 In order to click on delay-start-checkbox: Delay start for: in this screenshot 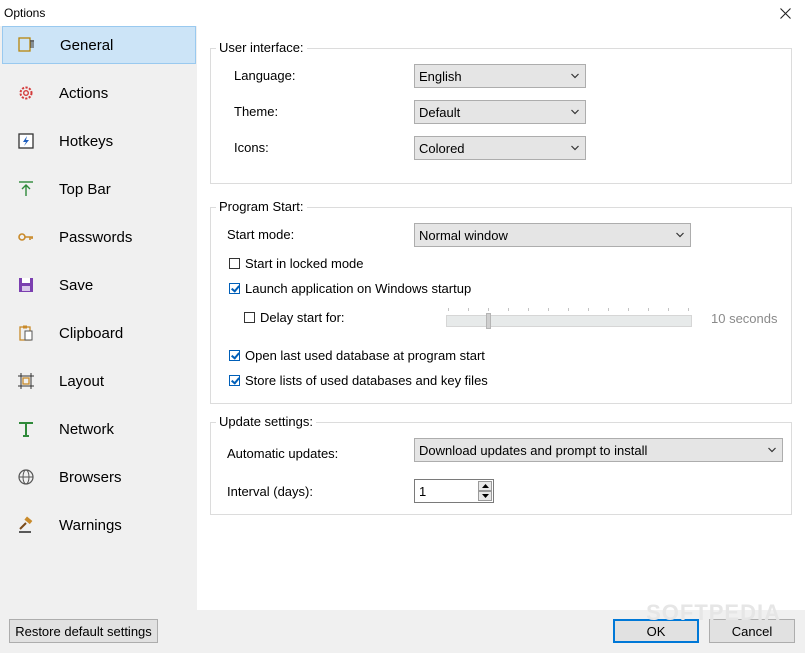, I will do `click(294, 317)`.